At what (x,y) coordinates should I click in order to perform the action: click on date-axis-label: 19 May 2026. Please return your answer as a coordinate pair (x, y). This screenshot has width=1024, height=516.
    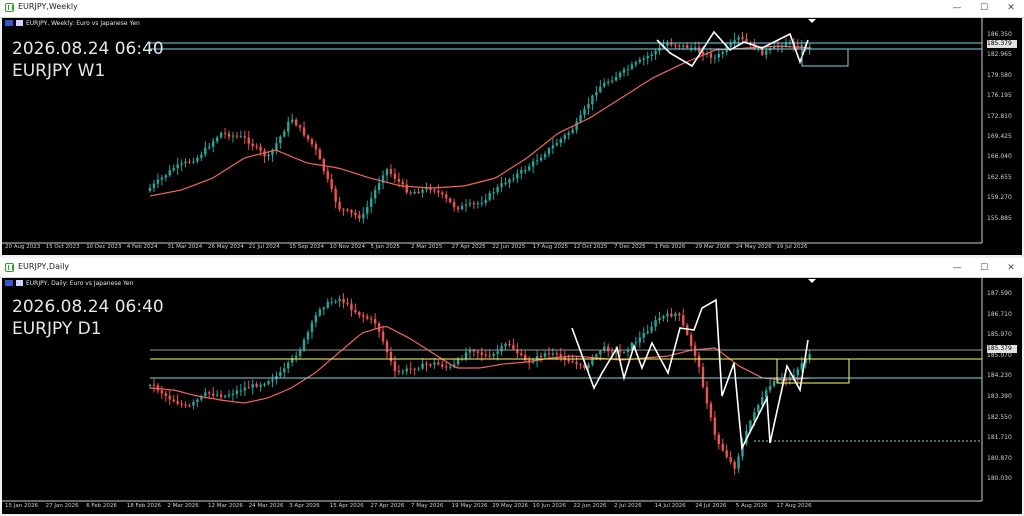
    Looking at the image, I should click on (469, 506).